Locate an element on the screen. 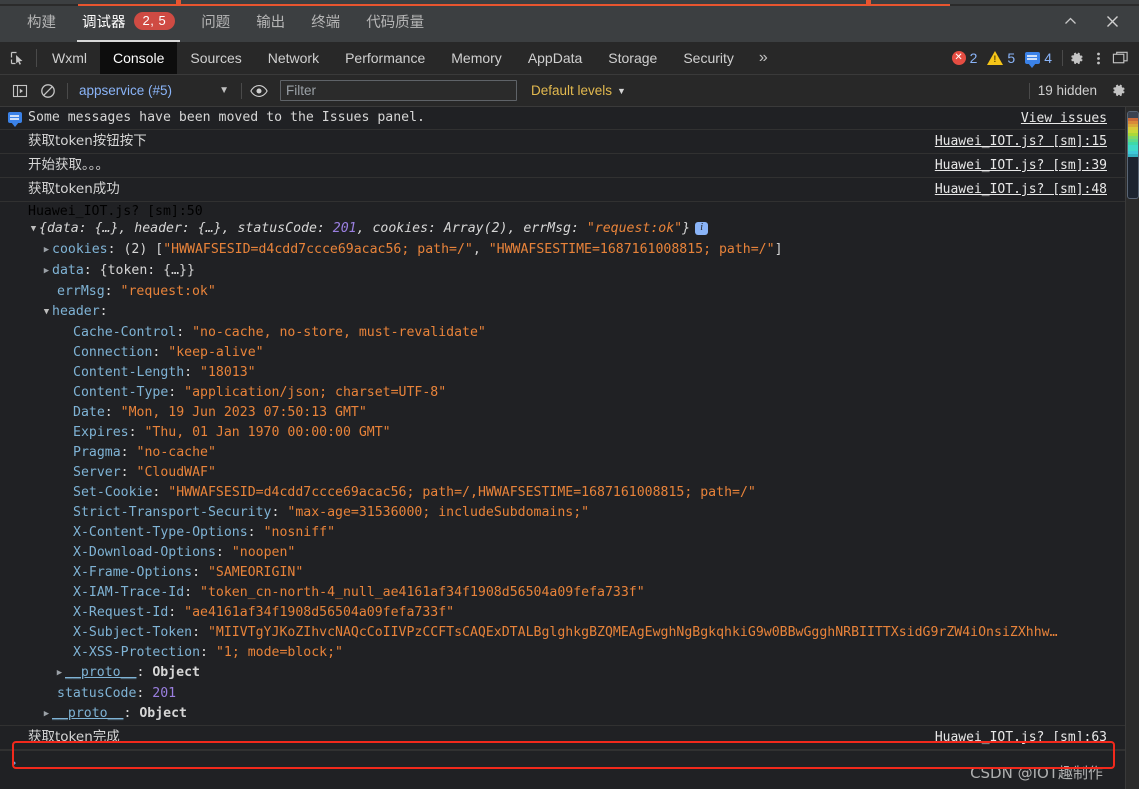 The image size is (1139, 789). prop-value: "no-cache" is located at coordinates (176, 452).